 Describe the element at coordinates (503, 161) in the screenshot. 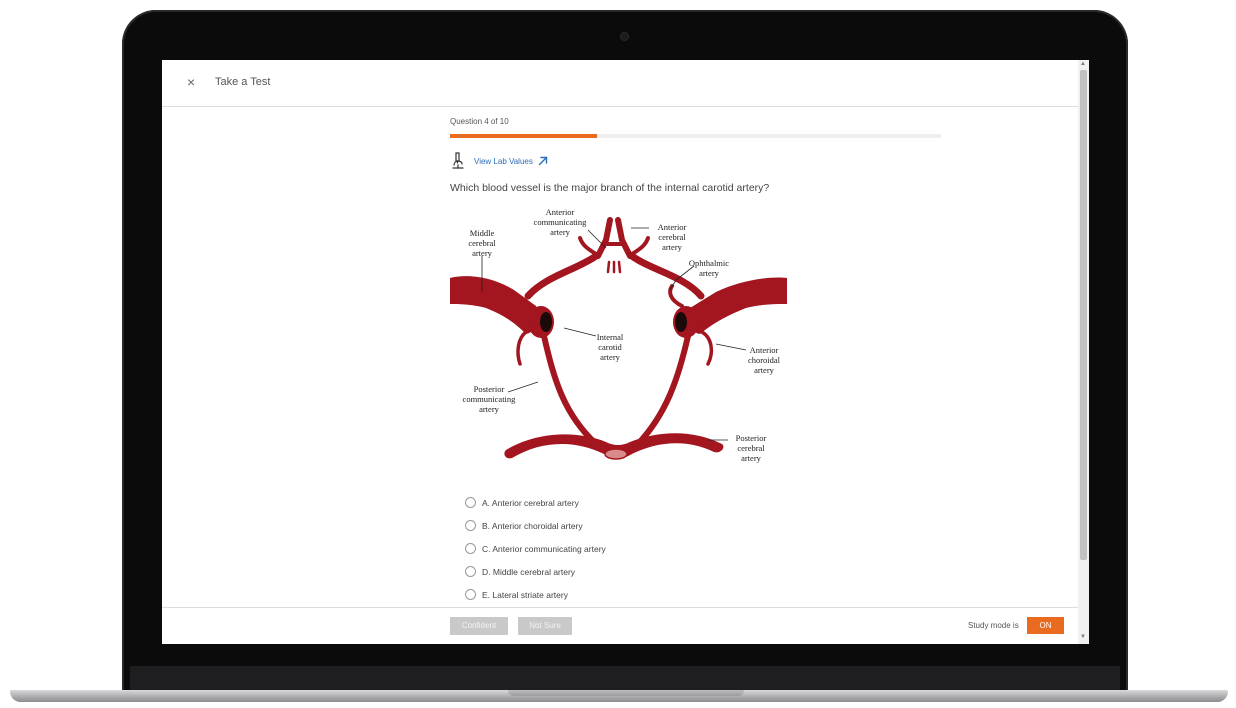

I see `view-lab-values-link: View Lab Values` at that location.